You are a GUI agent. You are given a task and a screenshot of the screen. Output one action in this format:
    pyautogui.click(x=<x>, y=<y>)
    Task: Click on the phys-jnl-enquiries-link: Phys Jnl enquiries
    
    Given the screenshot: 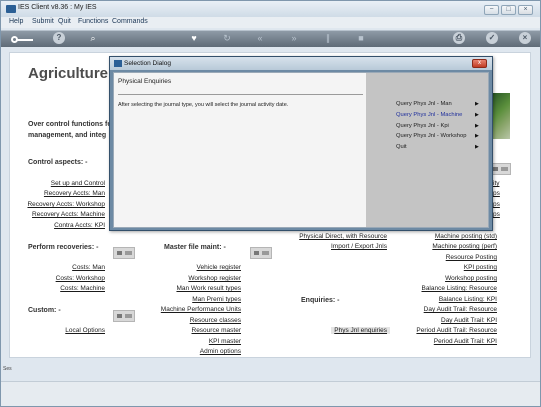 What is the action you would take?
    pyautogui.click(x=360, y=330)
    